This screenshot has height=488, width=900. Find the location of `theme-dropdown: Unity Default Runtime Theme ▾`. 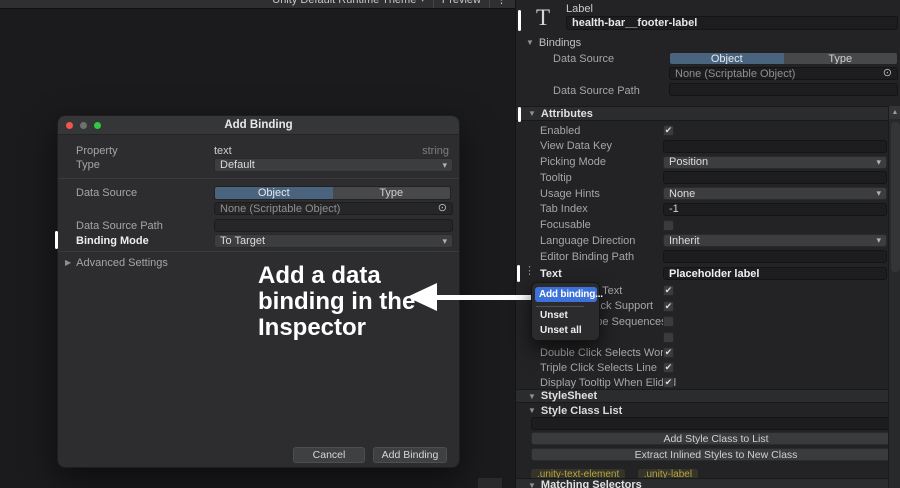

theme-dropdown: Unity Default Runtime Theme ▾ is located at coordinates (348, 3).